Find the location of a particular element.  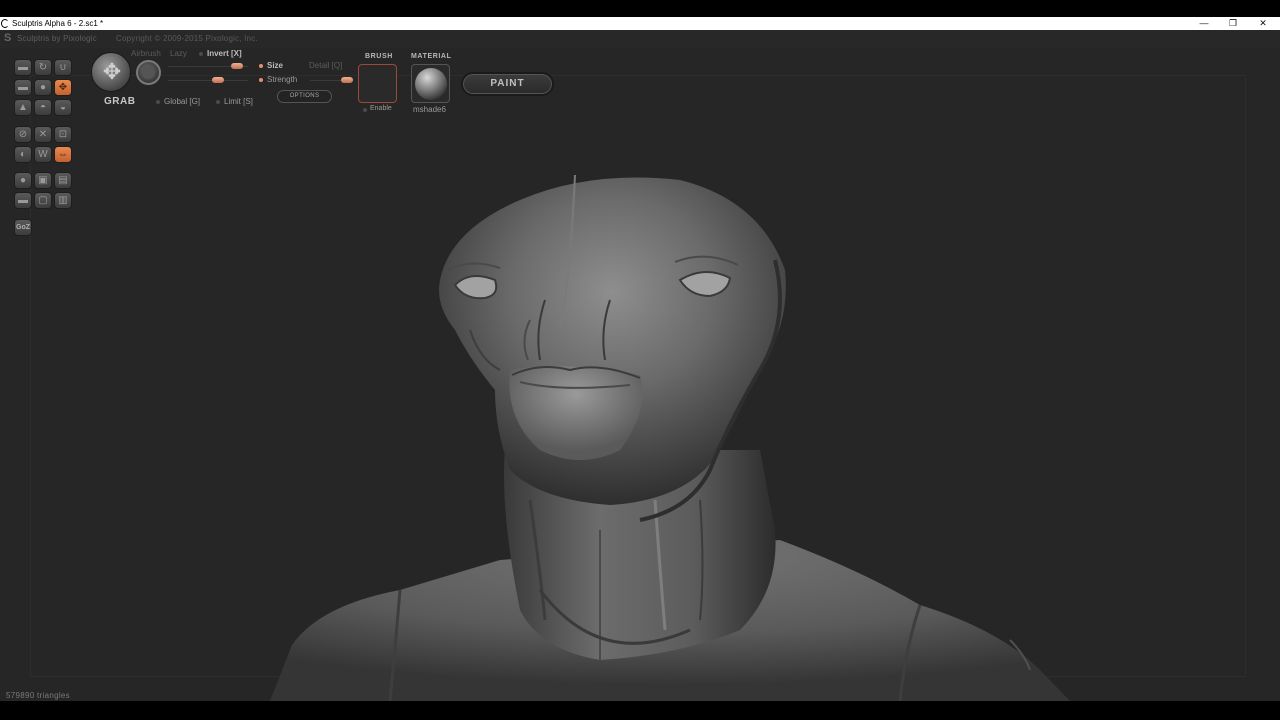

sculptris-app-icon is located at coordinates (5, 23).